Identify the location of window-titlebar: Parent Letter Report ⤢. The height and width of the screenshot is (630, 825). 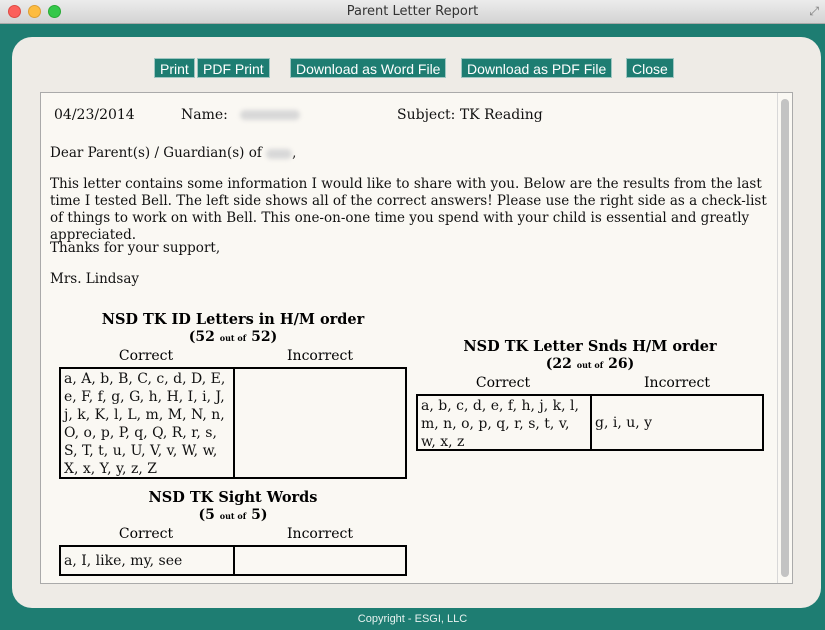
(412, 12).